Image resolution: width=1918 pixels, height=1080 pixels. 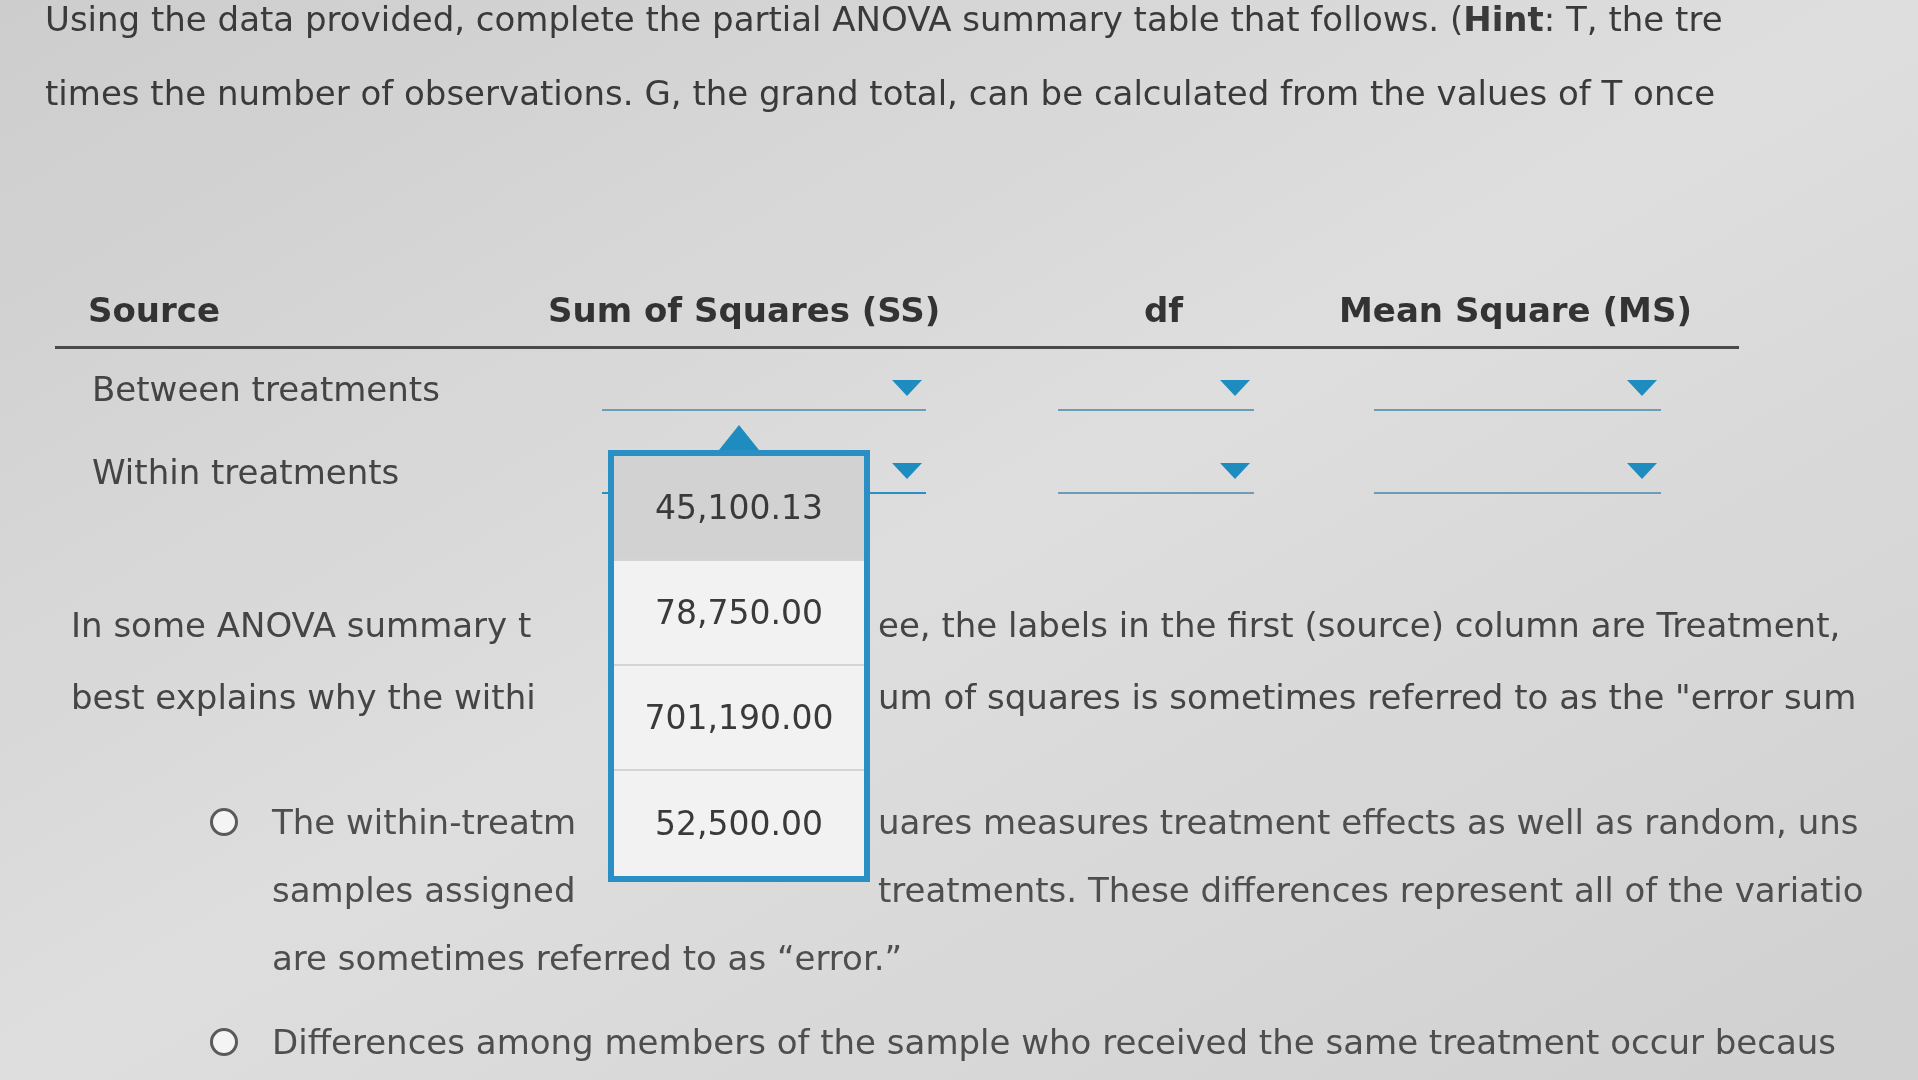 I want to click on choice-text: The within-treatm, so click(x=424, y=822).